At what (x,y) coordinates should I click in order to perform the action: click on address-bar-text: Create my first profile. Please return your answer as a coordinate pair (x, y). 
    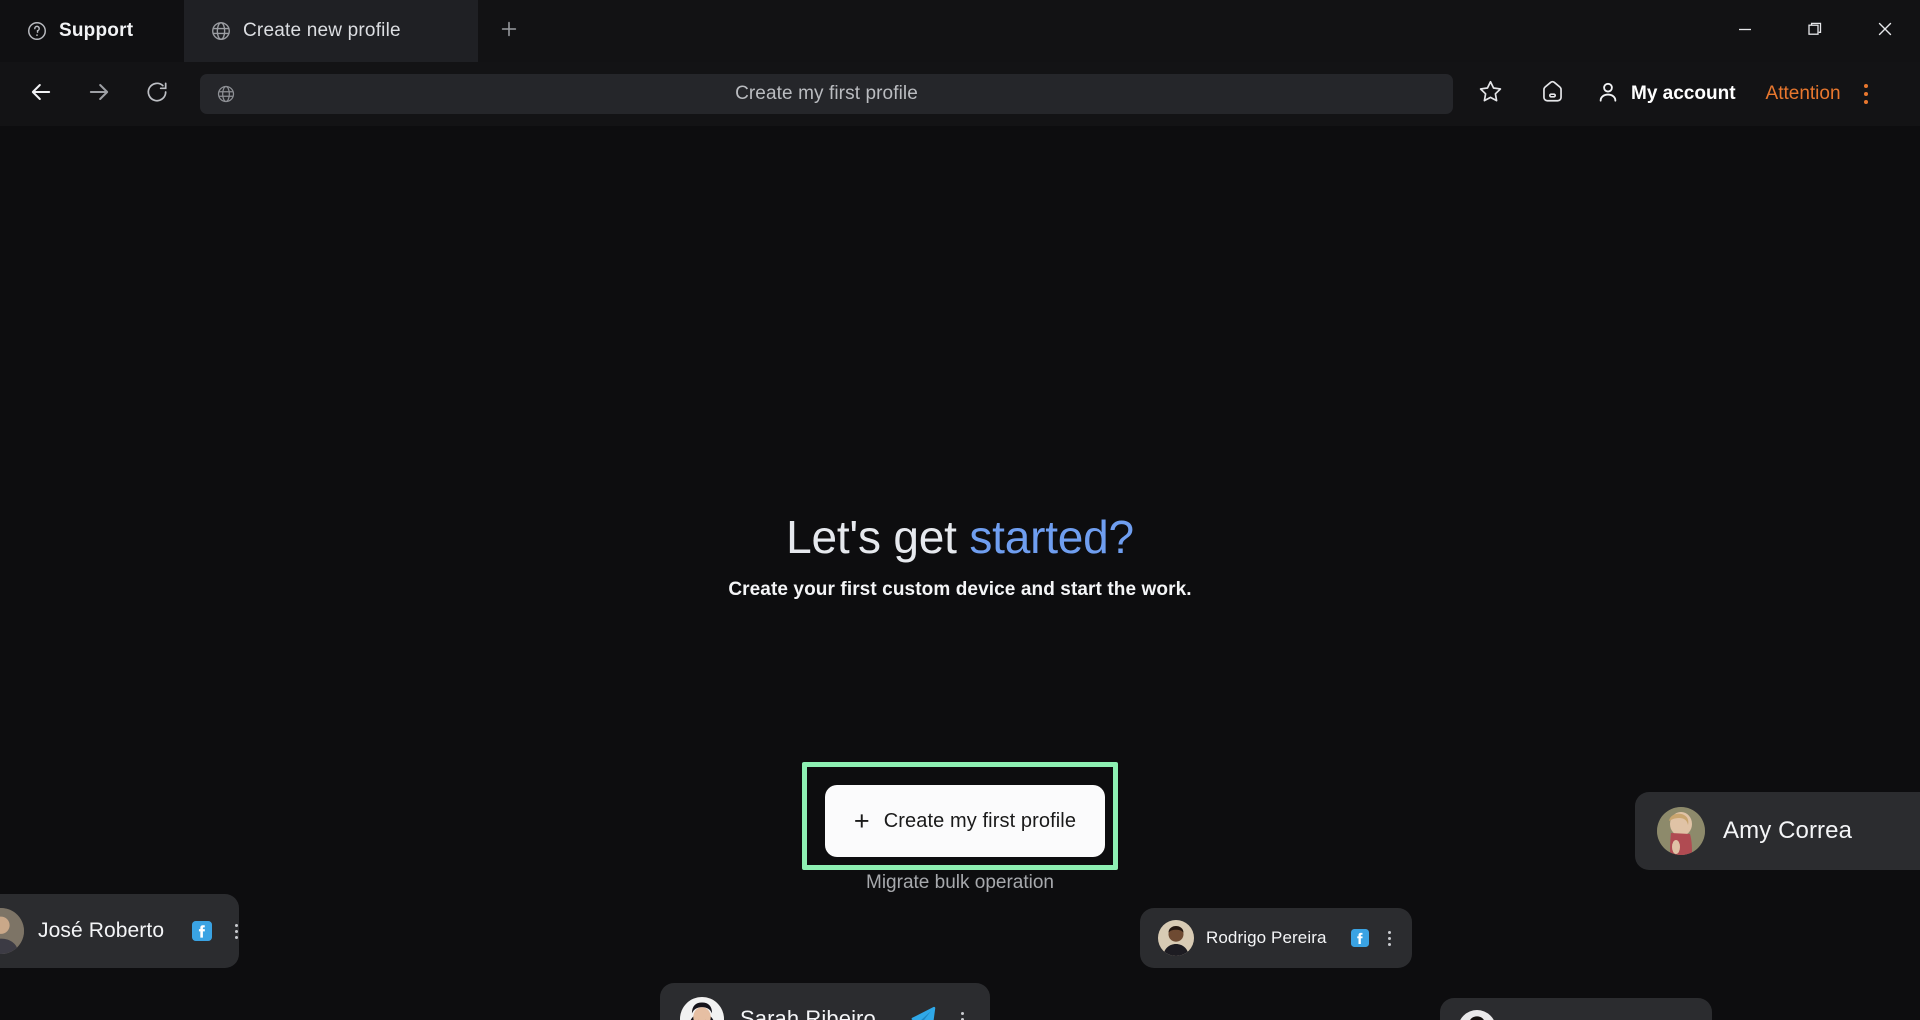
    Looking at the image, I should click on (826, 93).